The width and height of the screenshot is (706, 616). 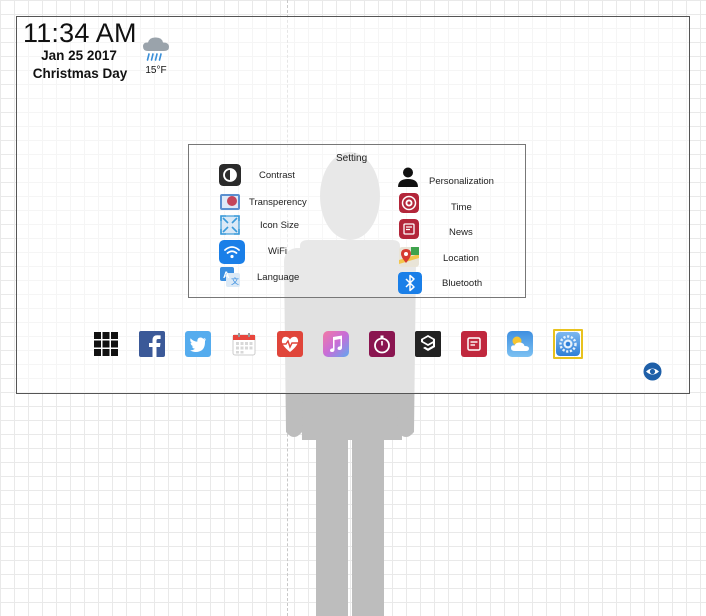 I want to click on setting-label: Transperency, so click(x=278, y=202).